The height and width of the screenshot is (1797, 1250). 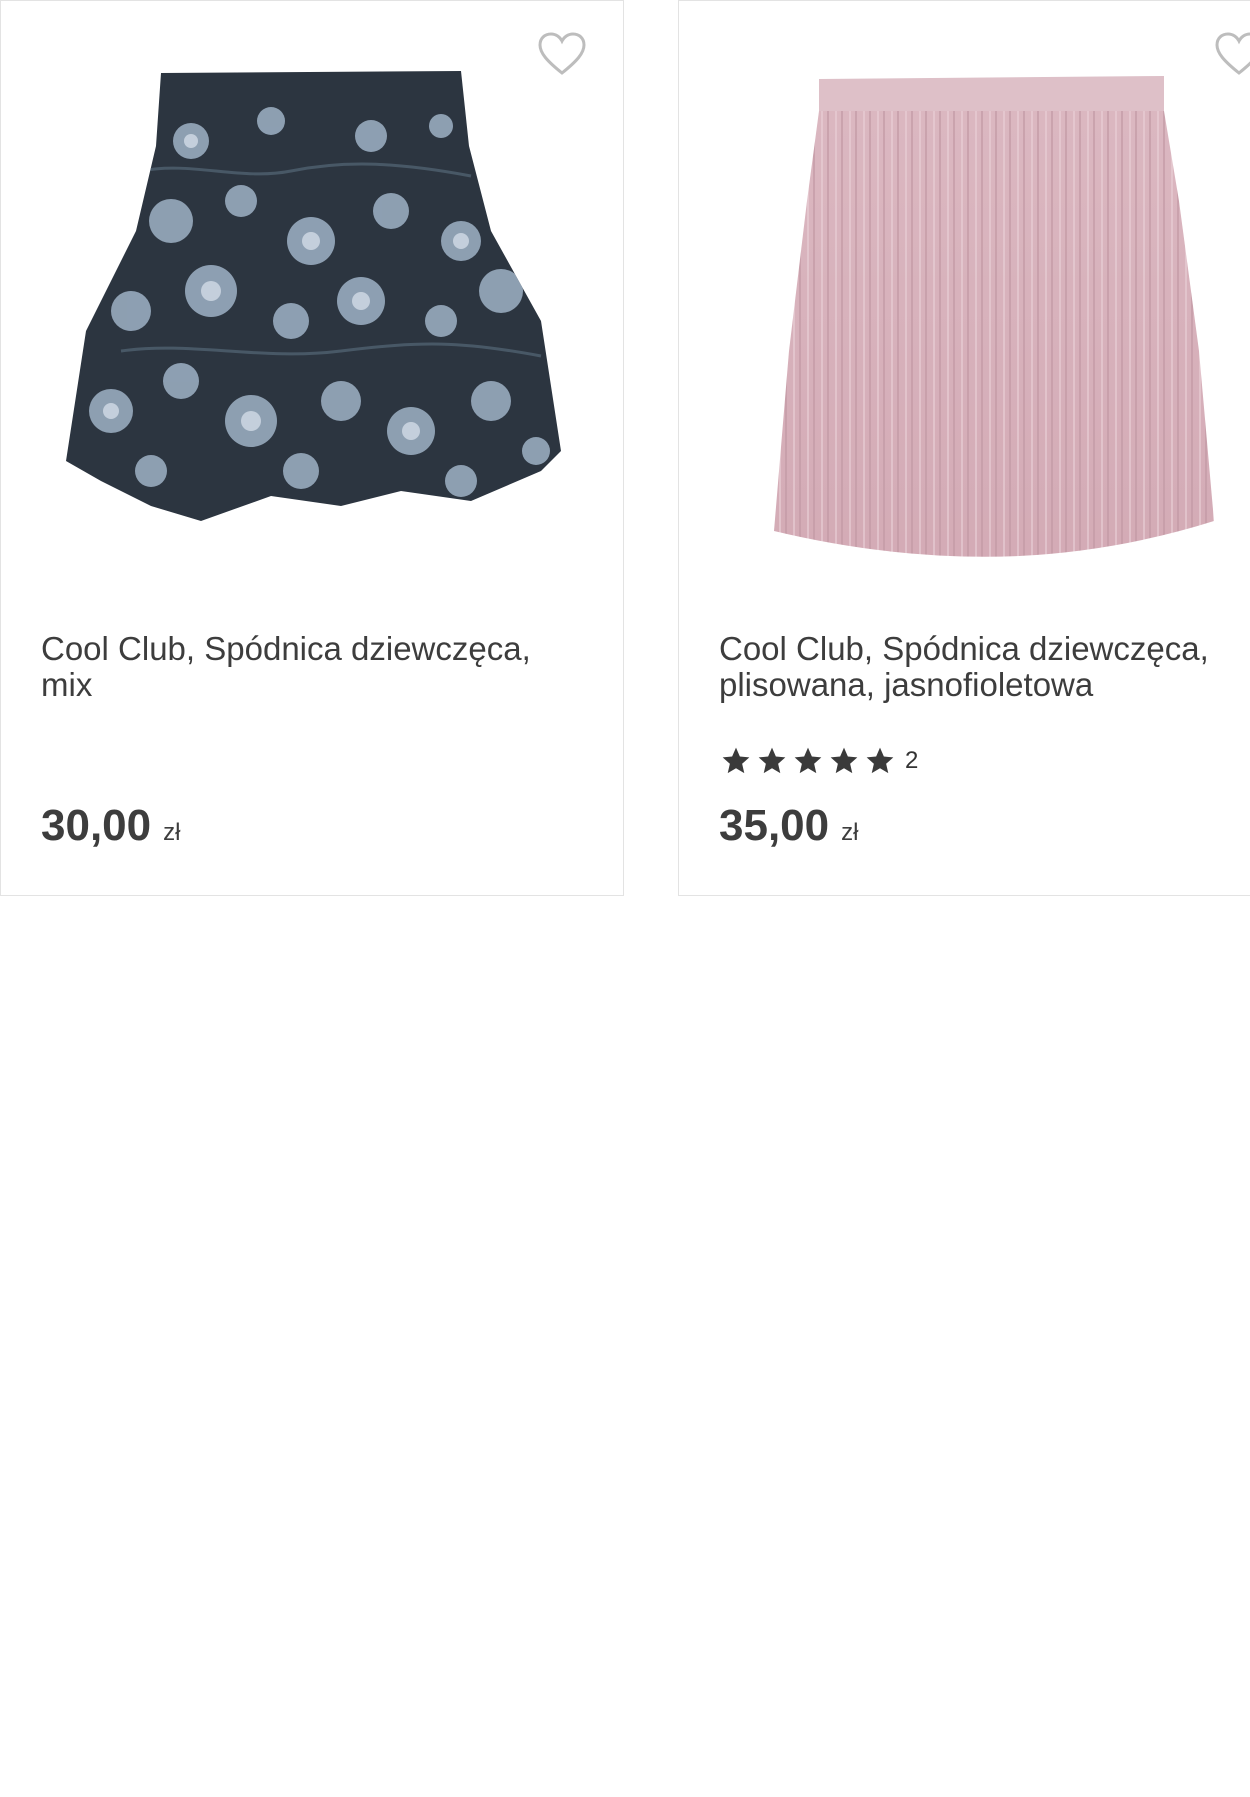 I want to click on price-value: 35,00, so click(x=774, y=825).